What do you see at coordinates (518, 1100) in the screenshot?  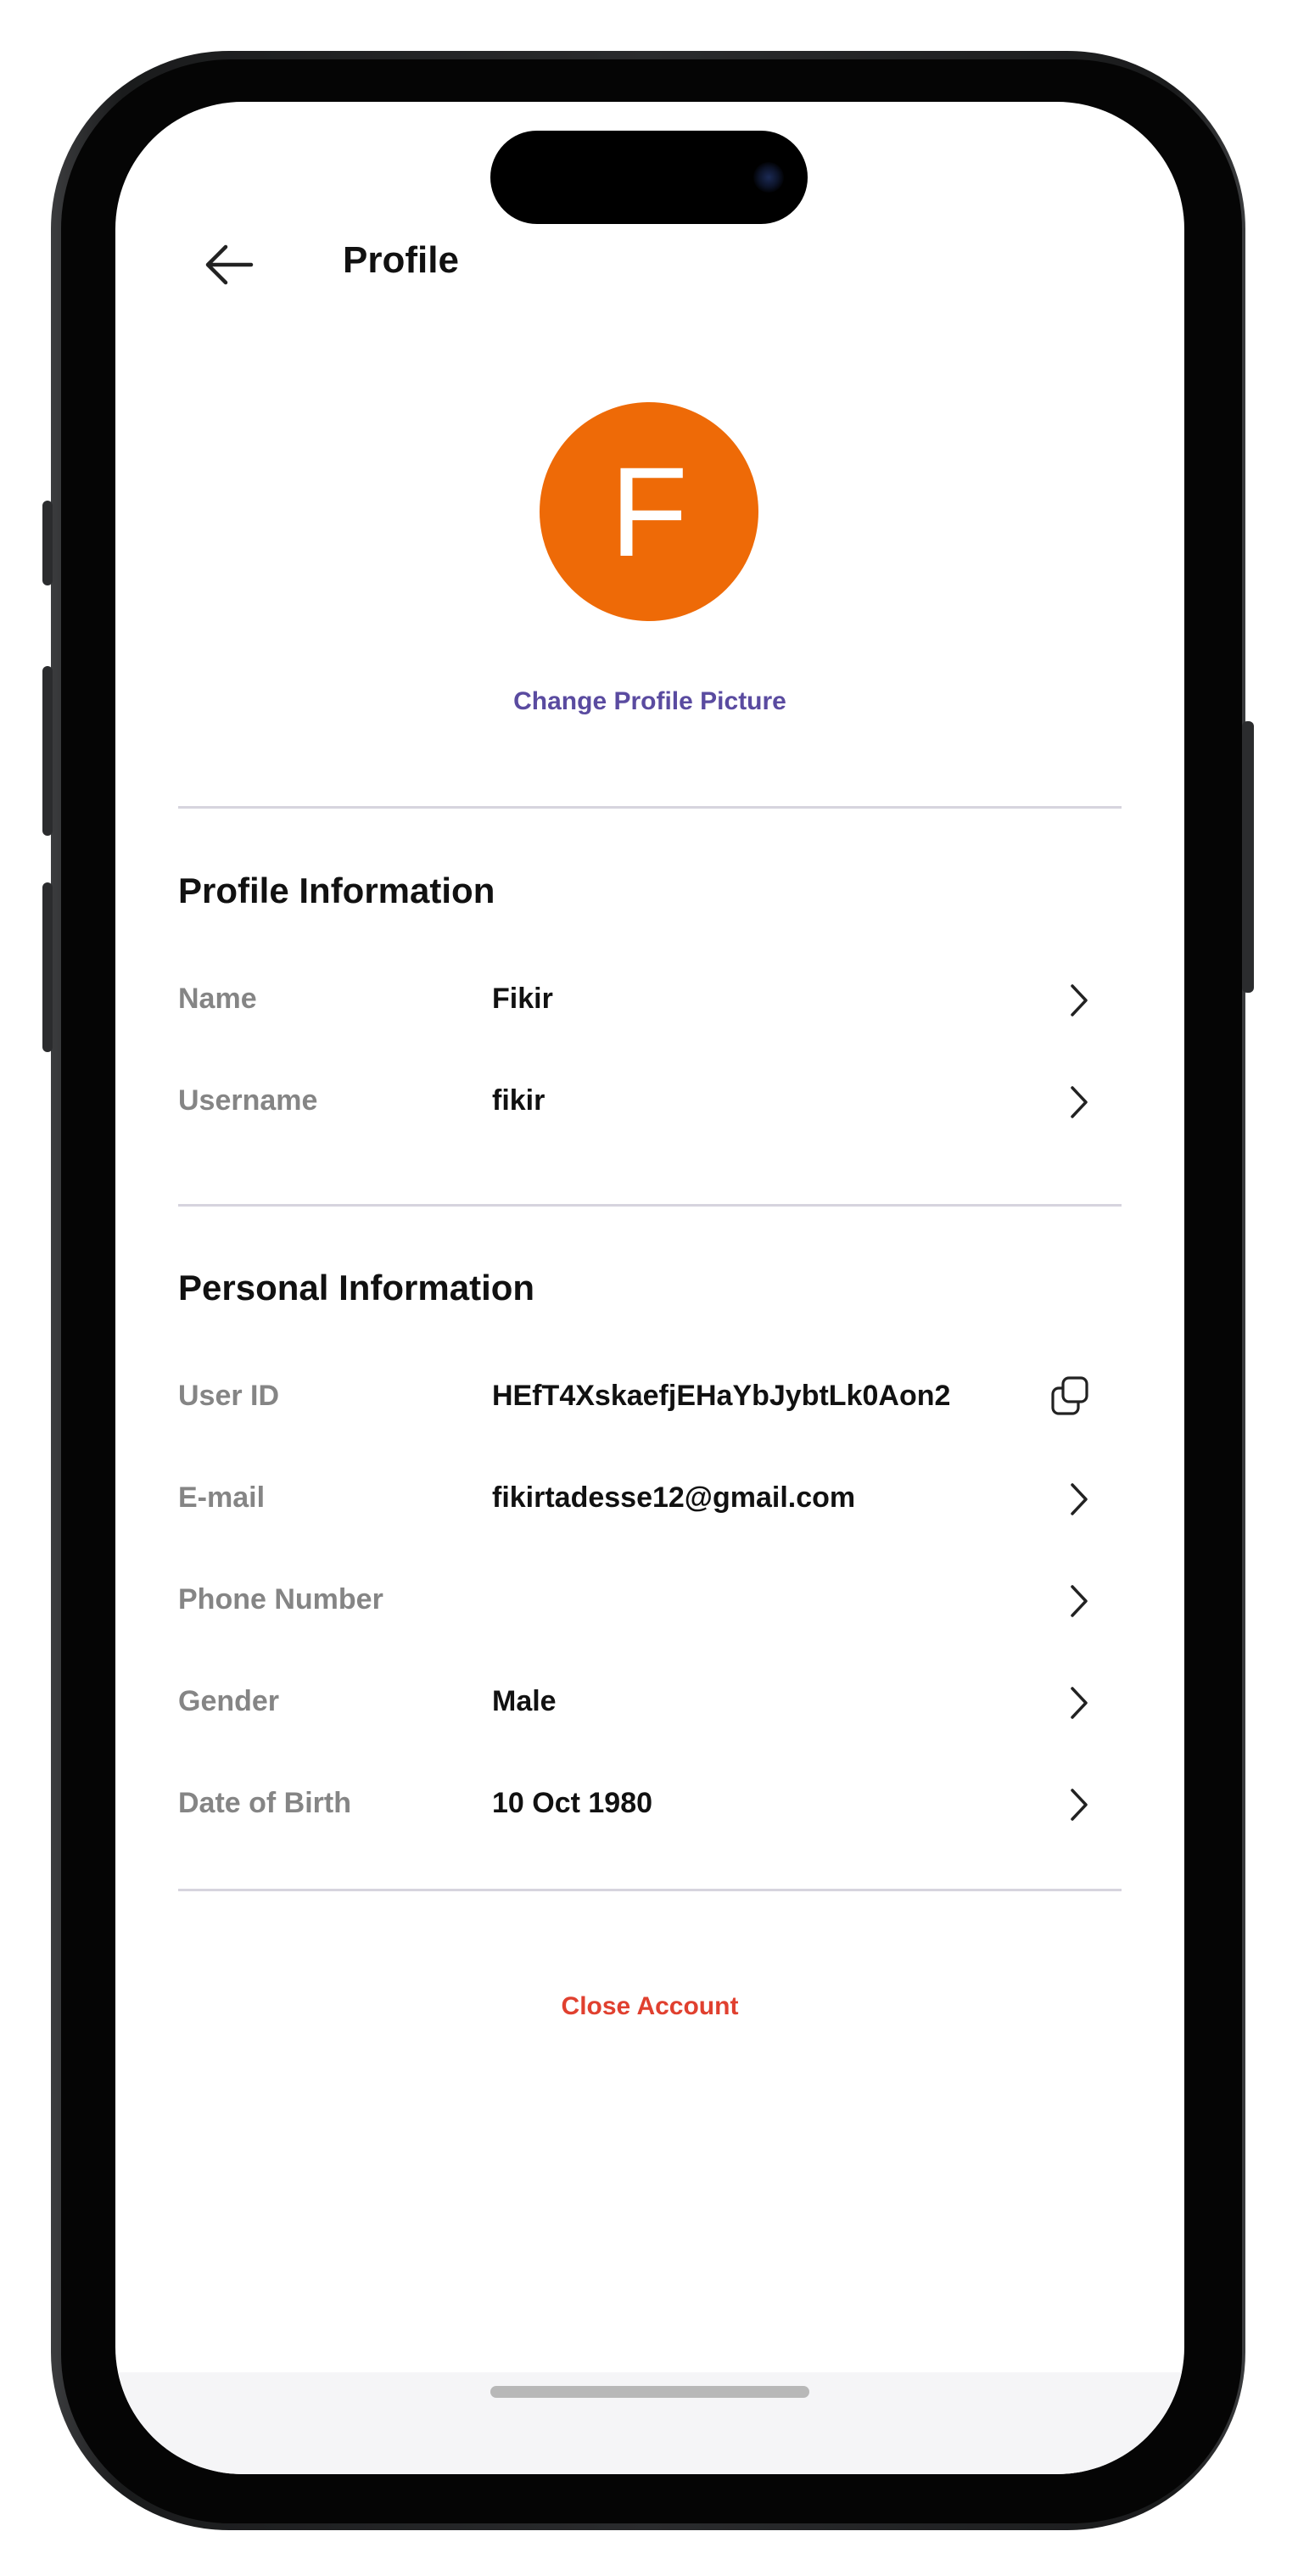 I see `row-value: fikir` at bounding box center [518, 1100].